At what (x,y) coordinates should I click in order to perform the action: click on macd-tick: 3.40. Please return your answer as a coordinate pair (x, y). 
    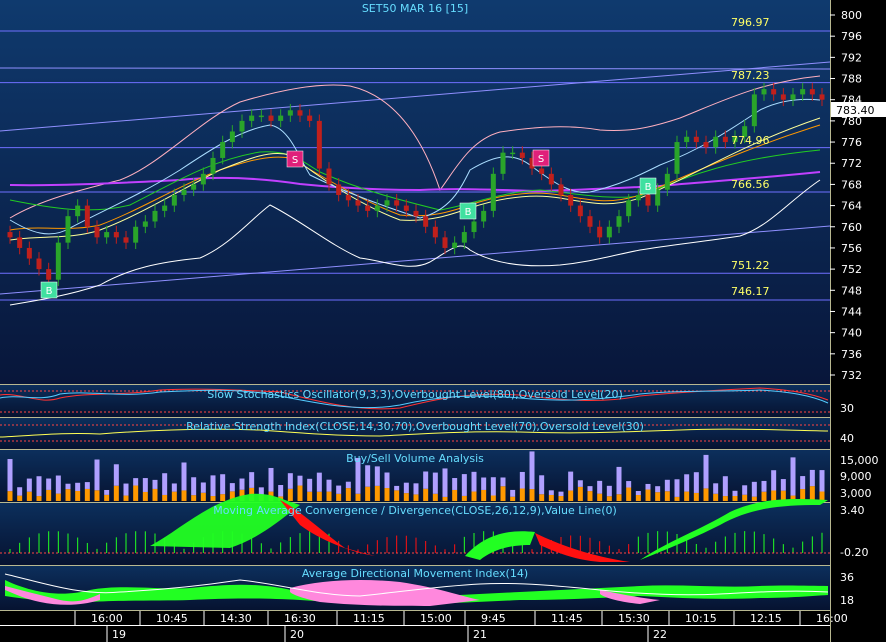
    Looking at the image, I should click on (852, 510).